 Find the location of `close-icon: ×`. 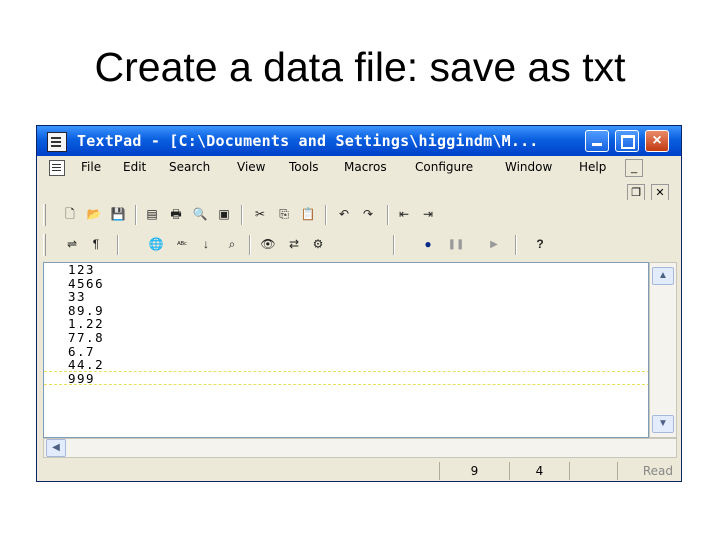

close-icon: × is located at coordinates (657, 140).